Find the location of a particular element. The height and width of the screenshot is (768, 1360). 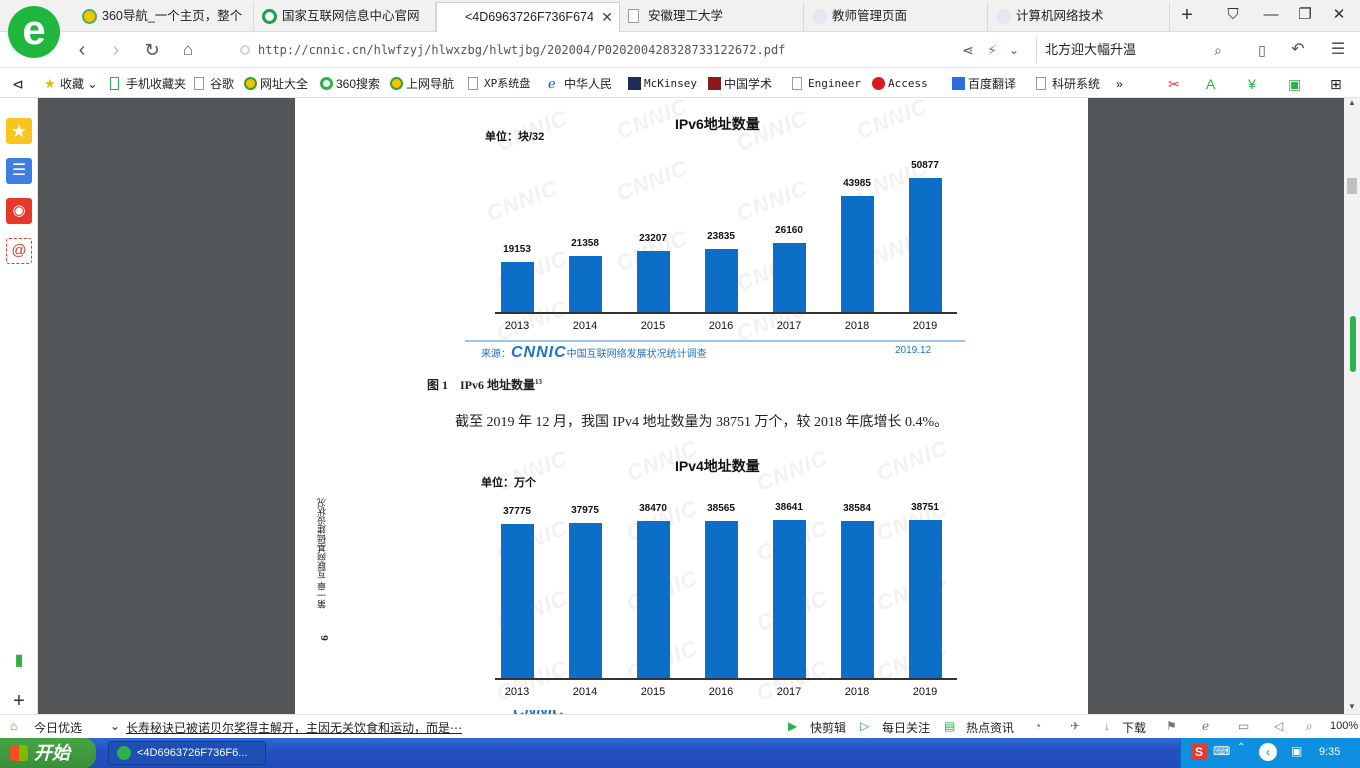

bookmark-xueshu: 中国学术 is located at coordinates (740, 84).